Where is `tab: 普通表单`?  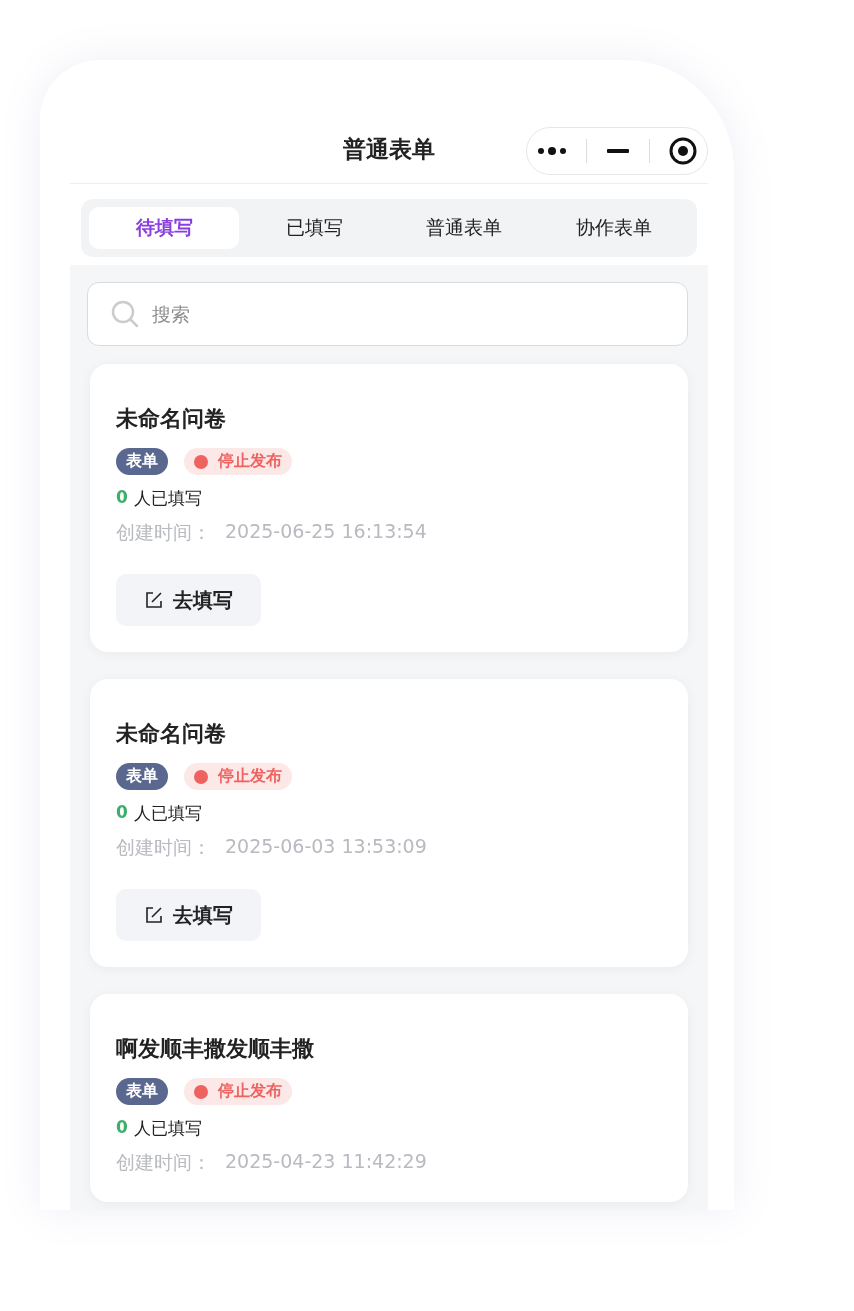 tab: 普通表单 is located at coordinates (464, 228).